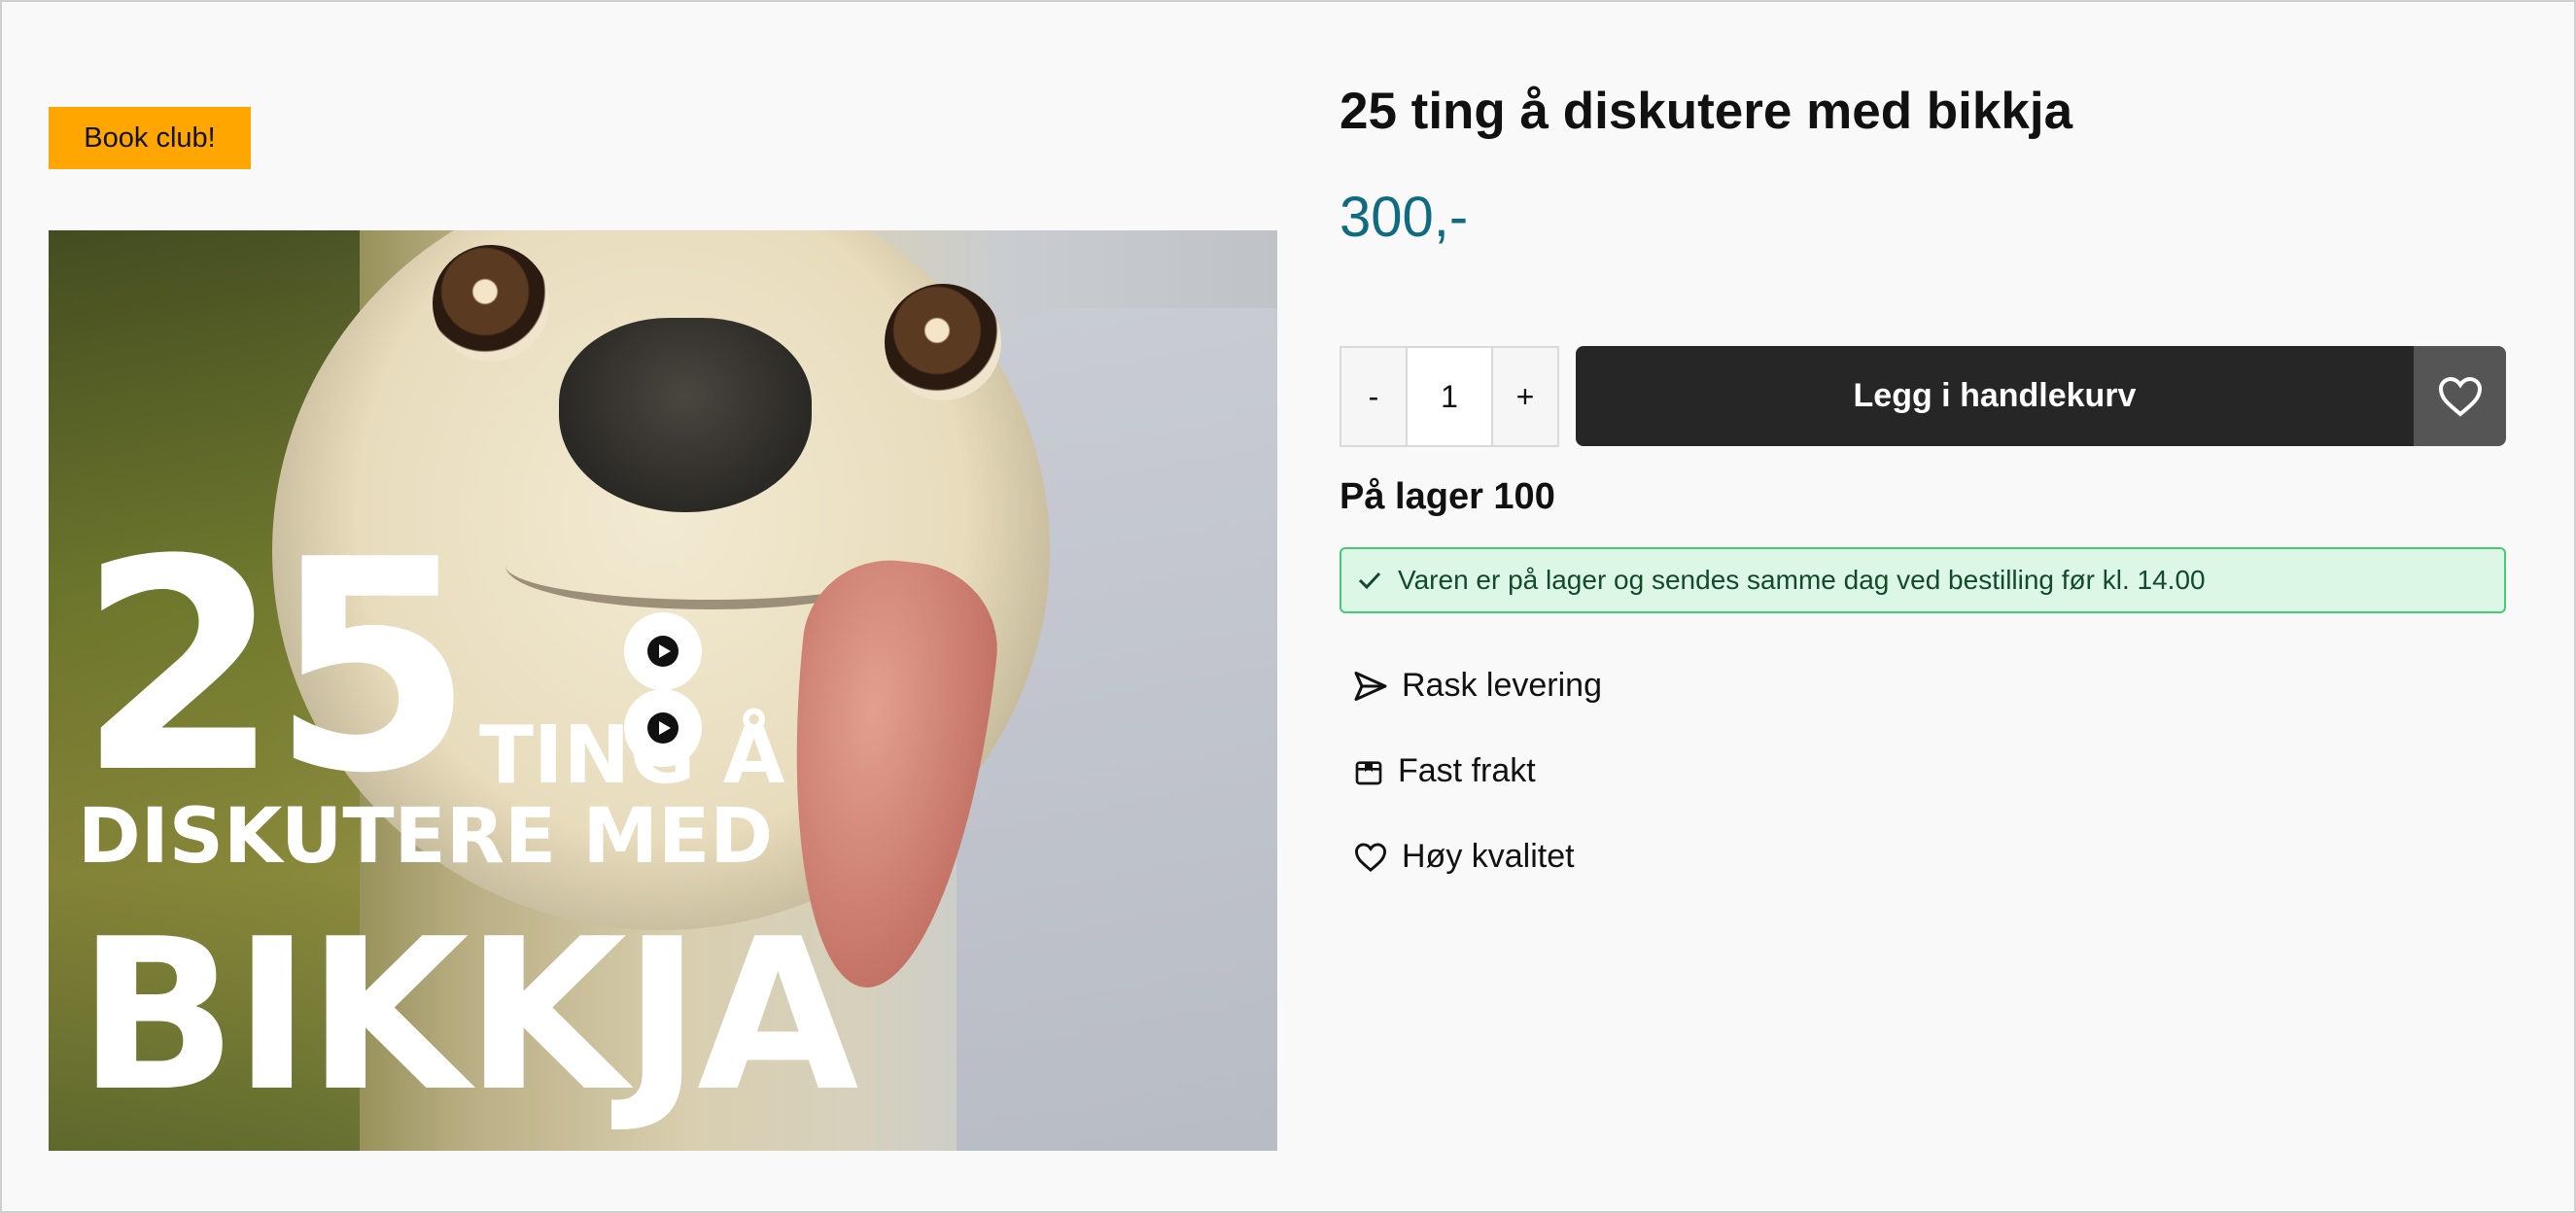 Image resolution: width=2576 pixels, height=1213 pixels. Describe the element at coordinates (425, 837) in the screenshot. I see `cover-text-diskutere: DISKUTERE MED` at that location.